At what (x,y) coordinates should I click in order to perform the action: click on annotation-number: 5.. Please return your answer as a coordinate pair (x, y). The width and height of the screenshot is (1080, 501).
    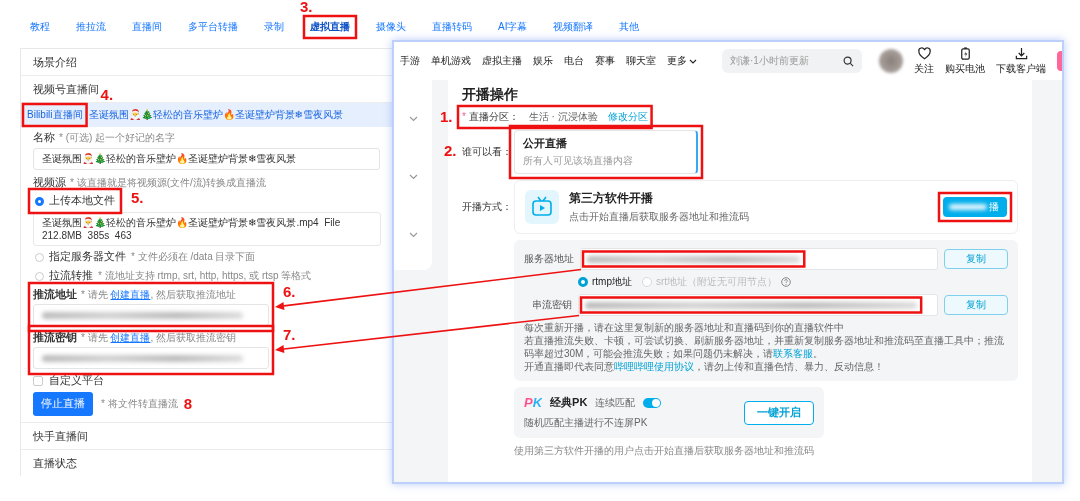
    Looking at the image, I should click on (137, 197).